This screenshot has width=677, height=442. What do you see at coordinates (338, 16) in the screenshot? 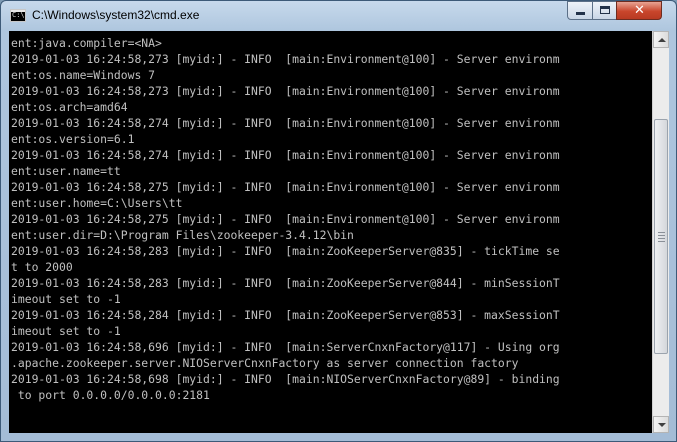
I see `title-bar: C:\ C:\Windows\system32\cmd.exe ✕` at bounding box center [338, 16].